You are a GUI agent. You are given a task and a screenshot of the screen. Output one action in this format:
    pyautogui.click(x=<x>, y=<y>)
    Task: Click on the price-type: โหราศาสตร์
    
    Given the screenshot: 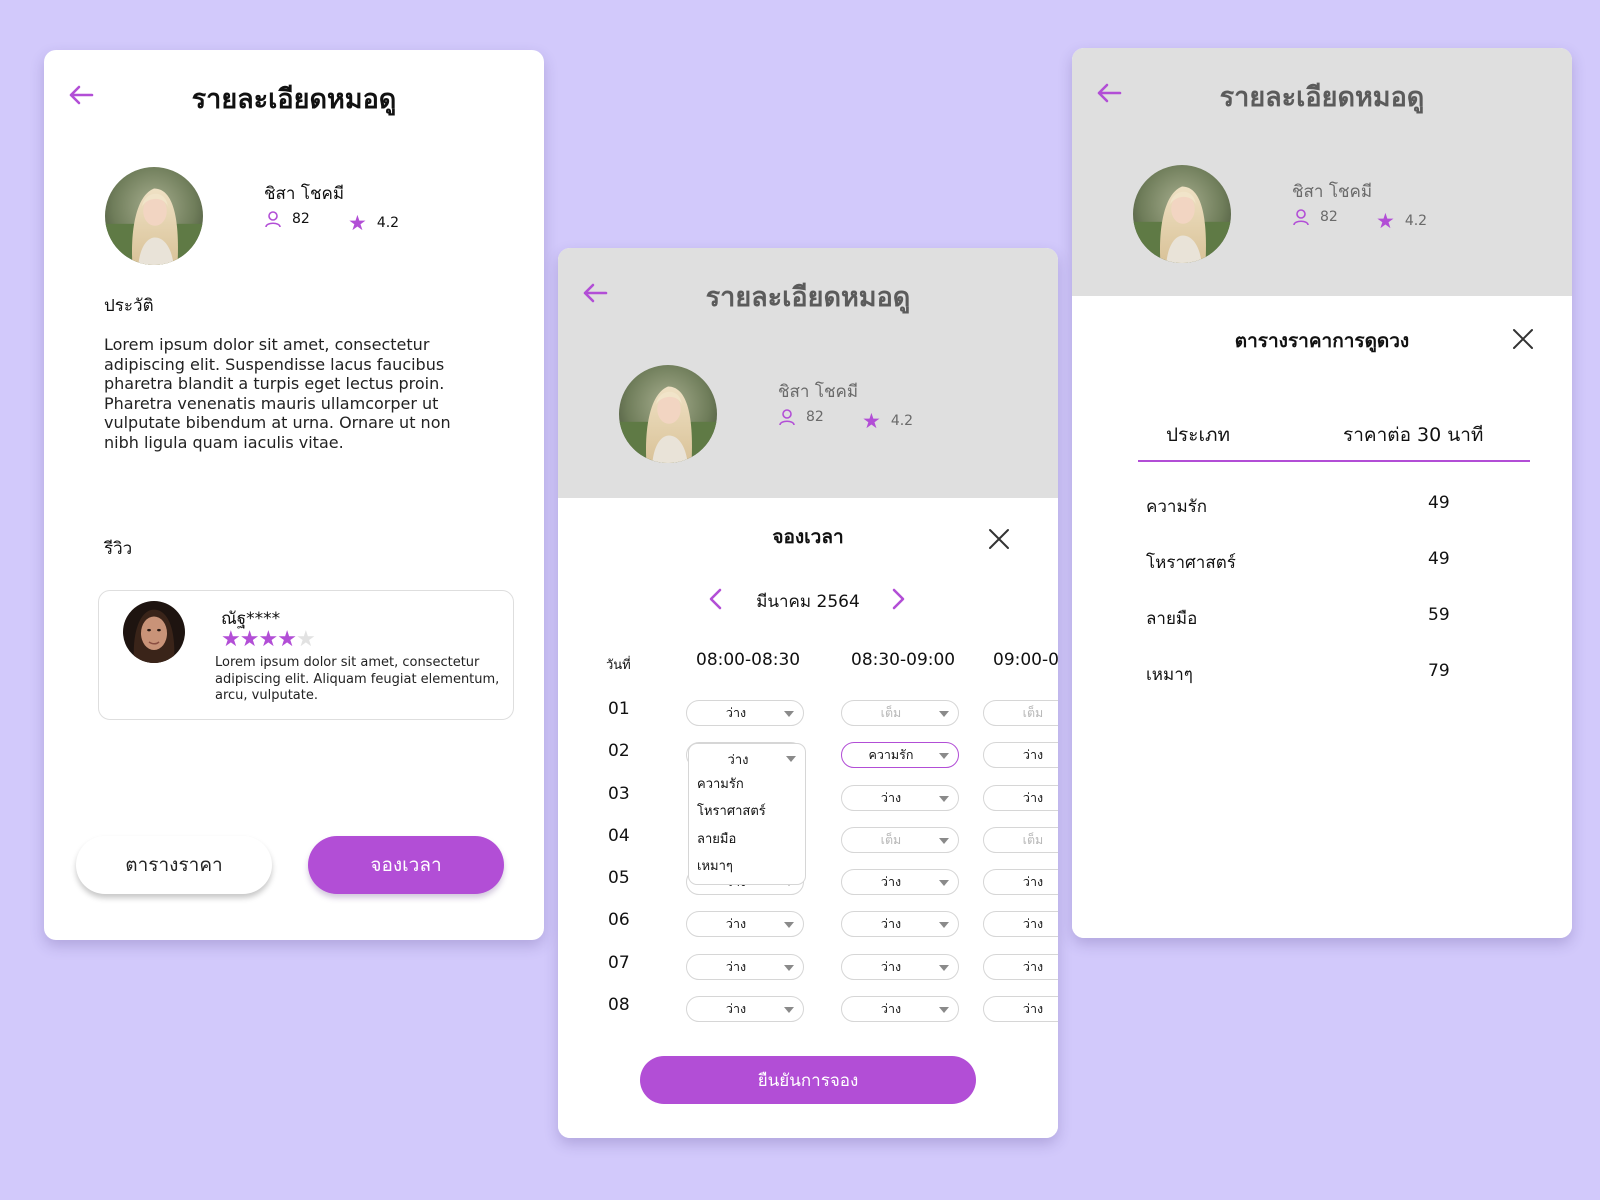 What is the action you would take?
    pyautogui.click(x=1191, y=563)
    